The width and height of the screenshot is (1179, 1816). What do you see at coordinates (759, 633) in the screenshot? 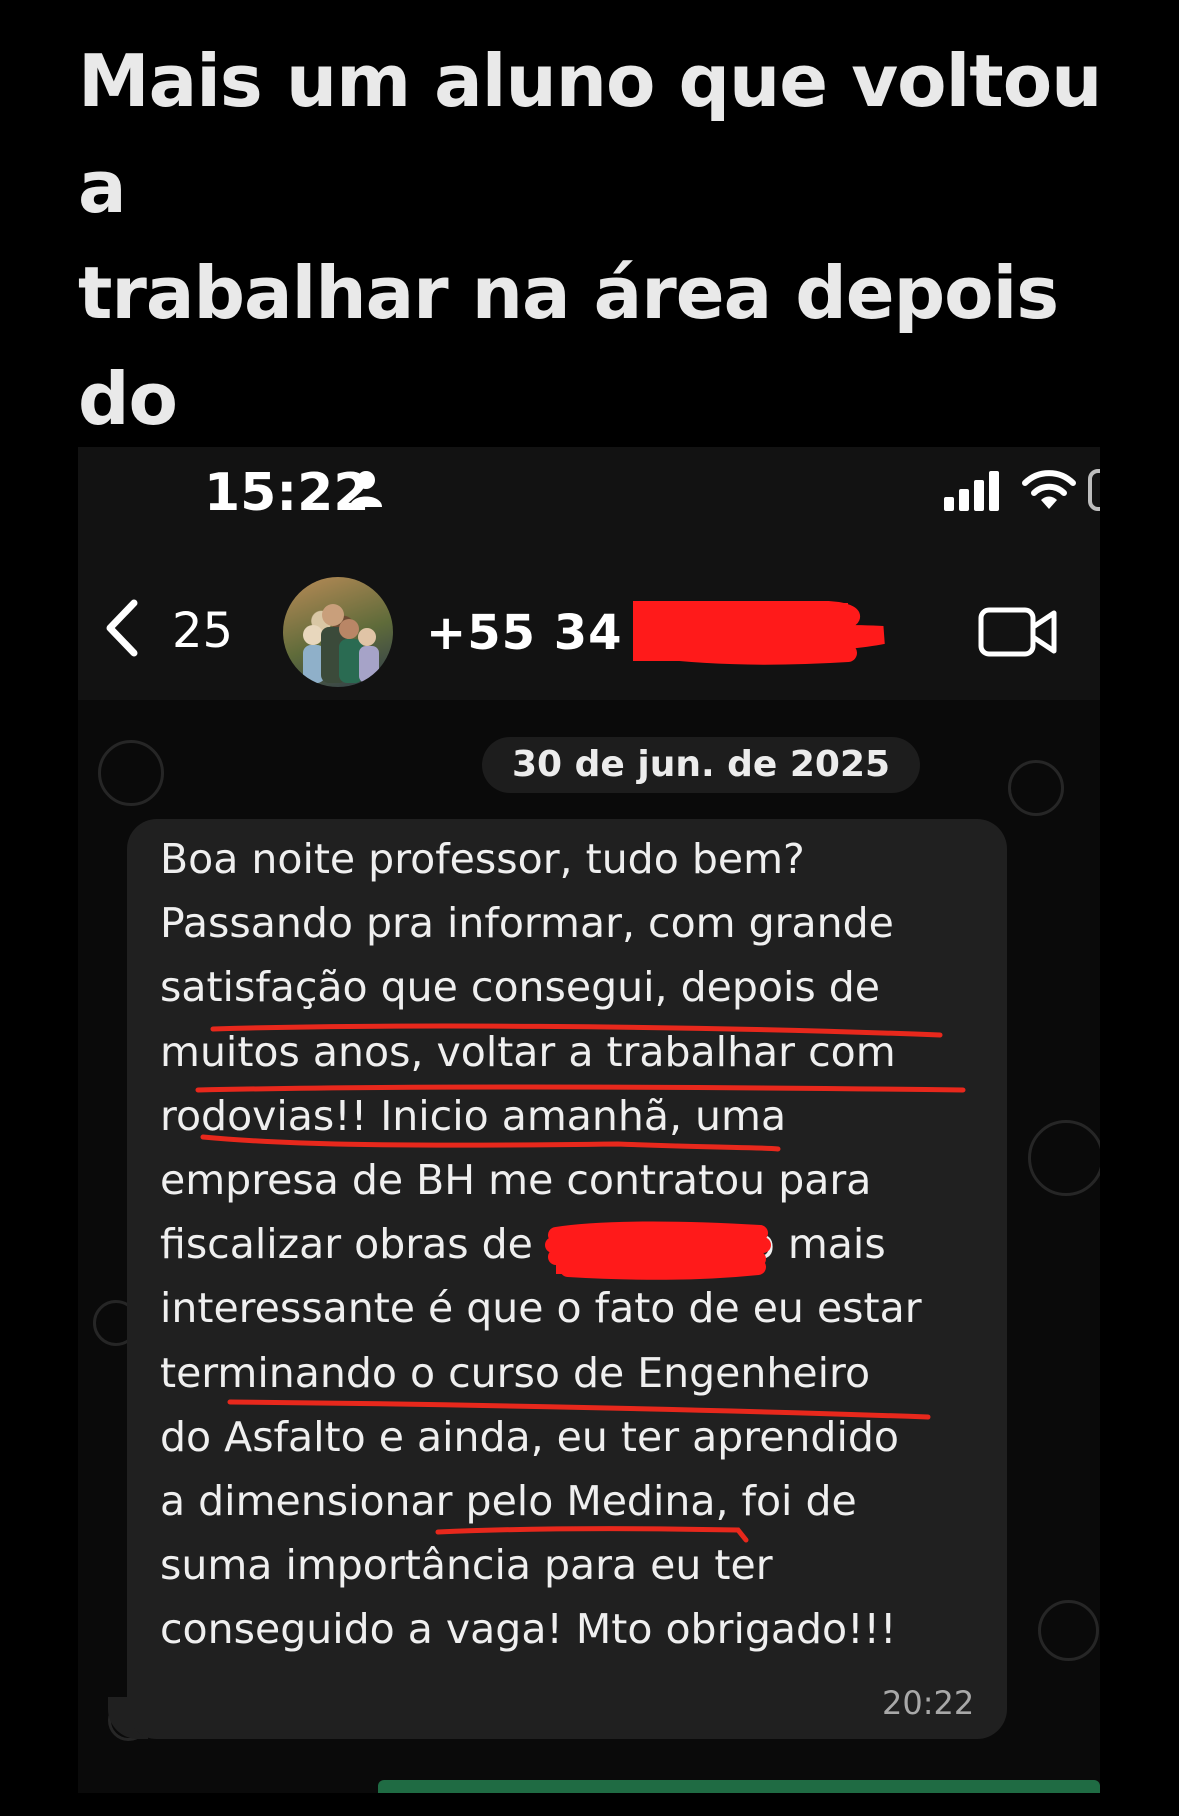
I see `redaction-scribble` at bounding box center [759, 633].